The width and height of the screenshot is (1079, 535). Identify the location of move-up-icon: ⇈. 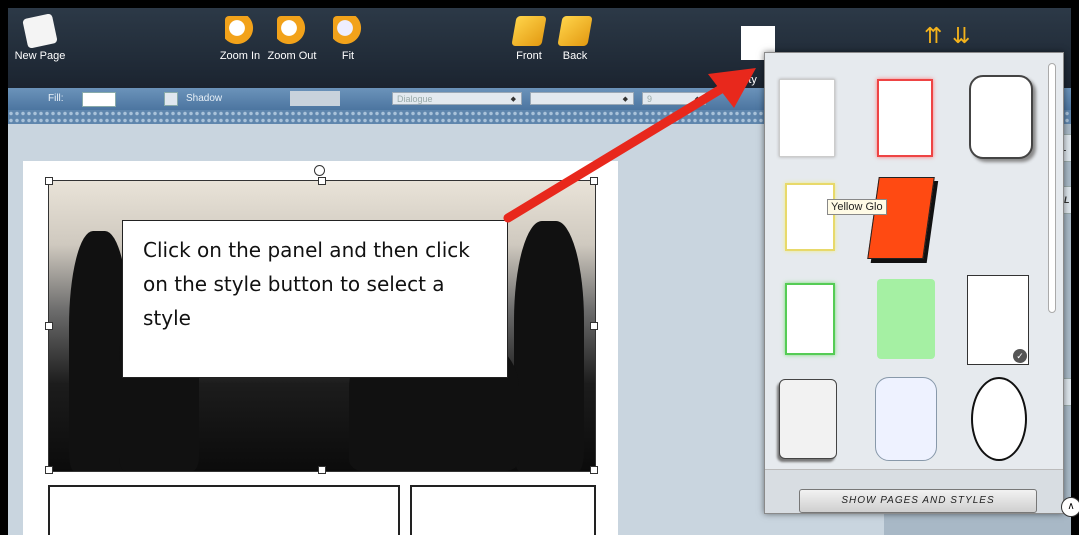
(933, 35).